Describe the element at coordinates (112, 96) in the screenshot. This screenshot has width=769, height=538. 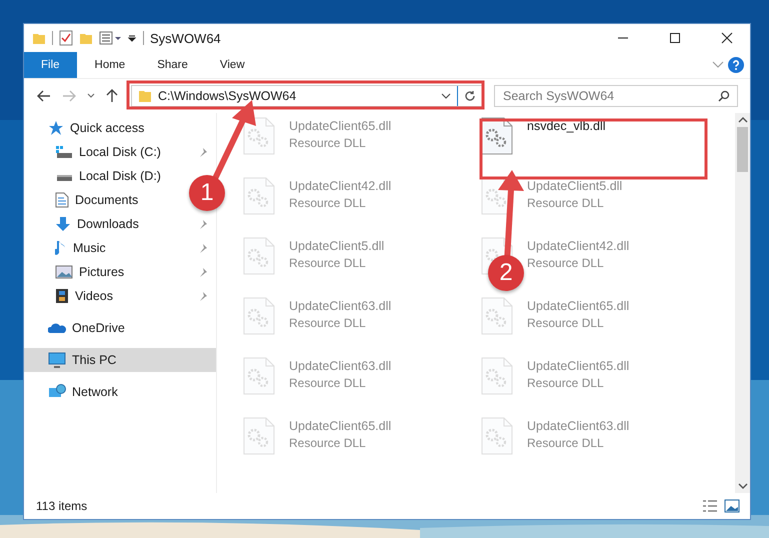
I see `up-arrow-icon` at that location.